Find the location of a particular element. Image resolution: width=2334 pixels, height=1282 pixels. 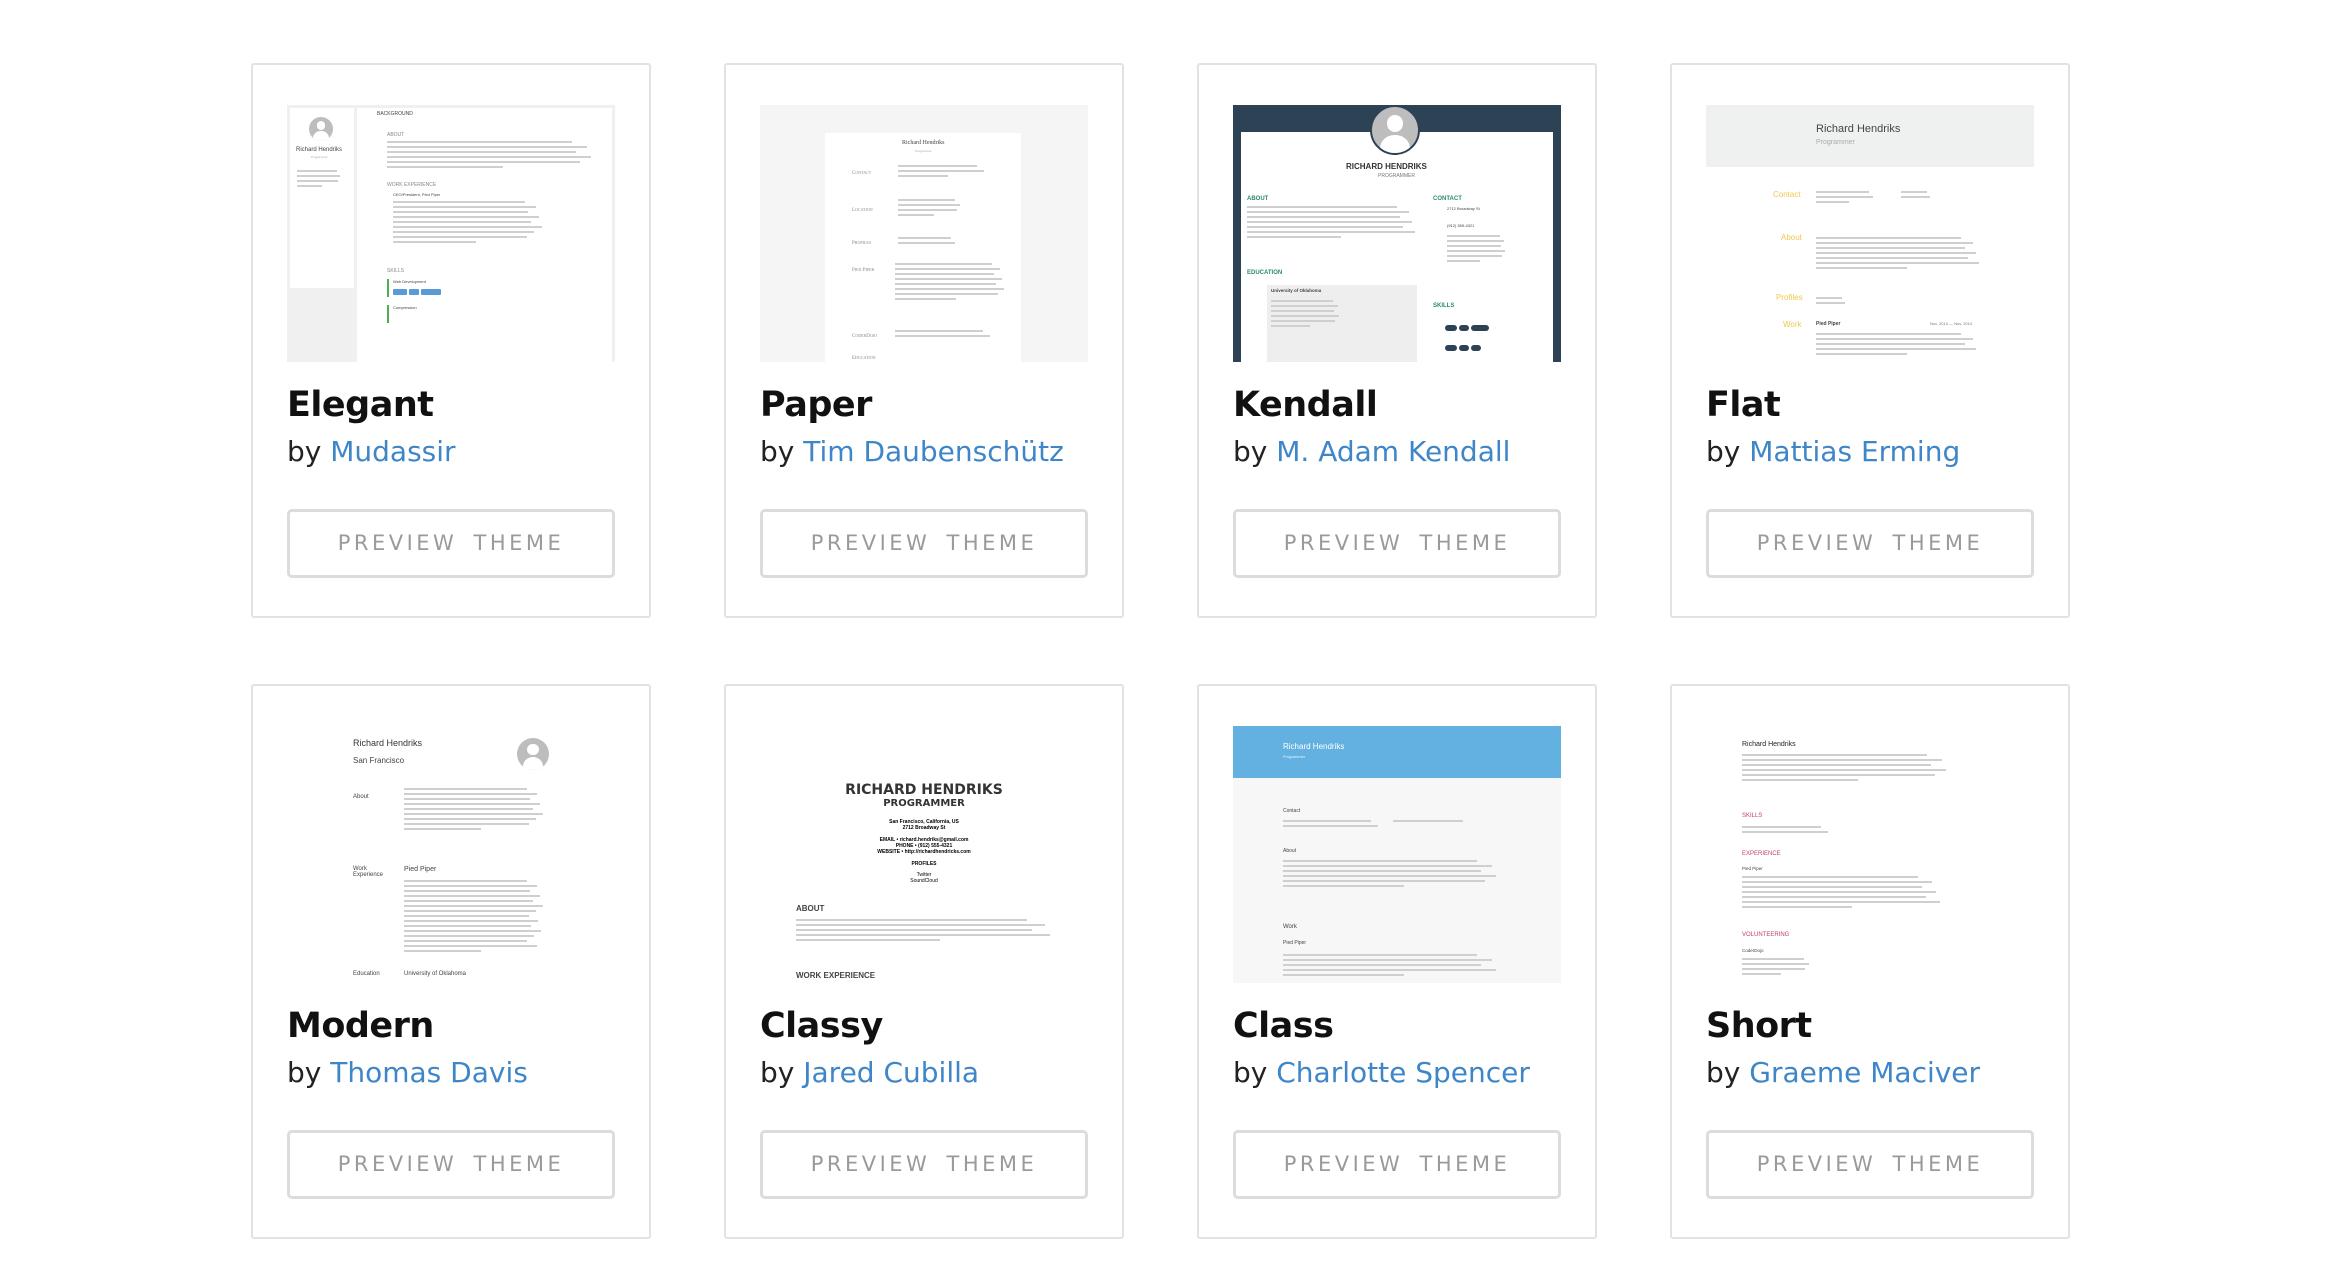

preview-heading: CoderDojo is located at coordinates (865, 336).